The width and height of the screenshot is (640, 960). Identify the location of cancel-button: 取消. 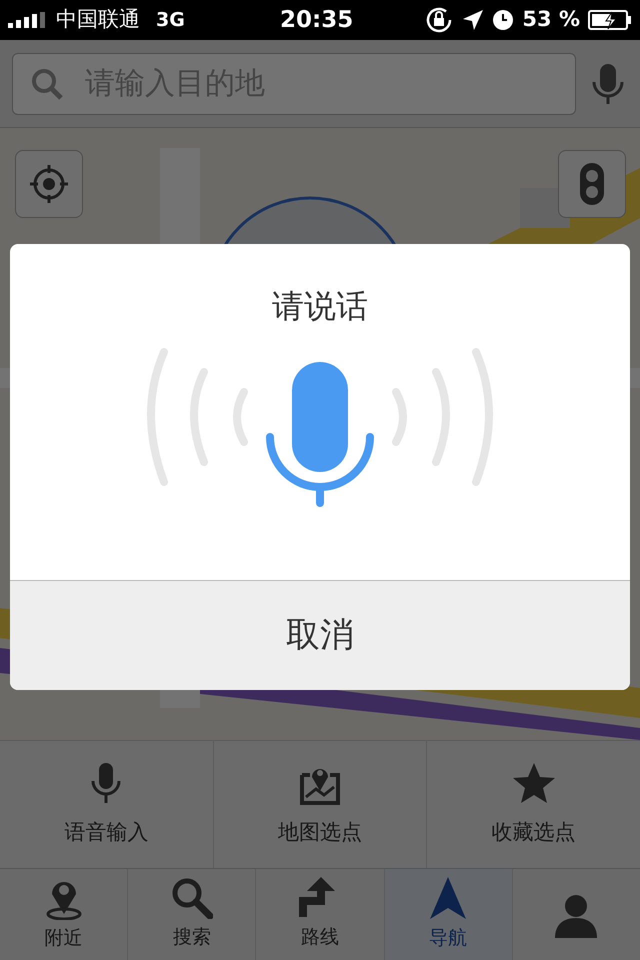
(320, 635).